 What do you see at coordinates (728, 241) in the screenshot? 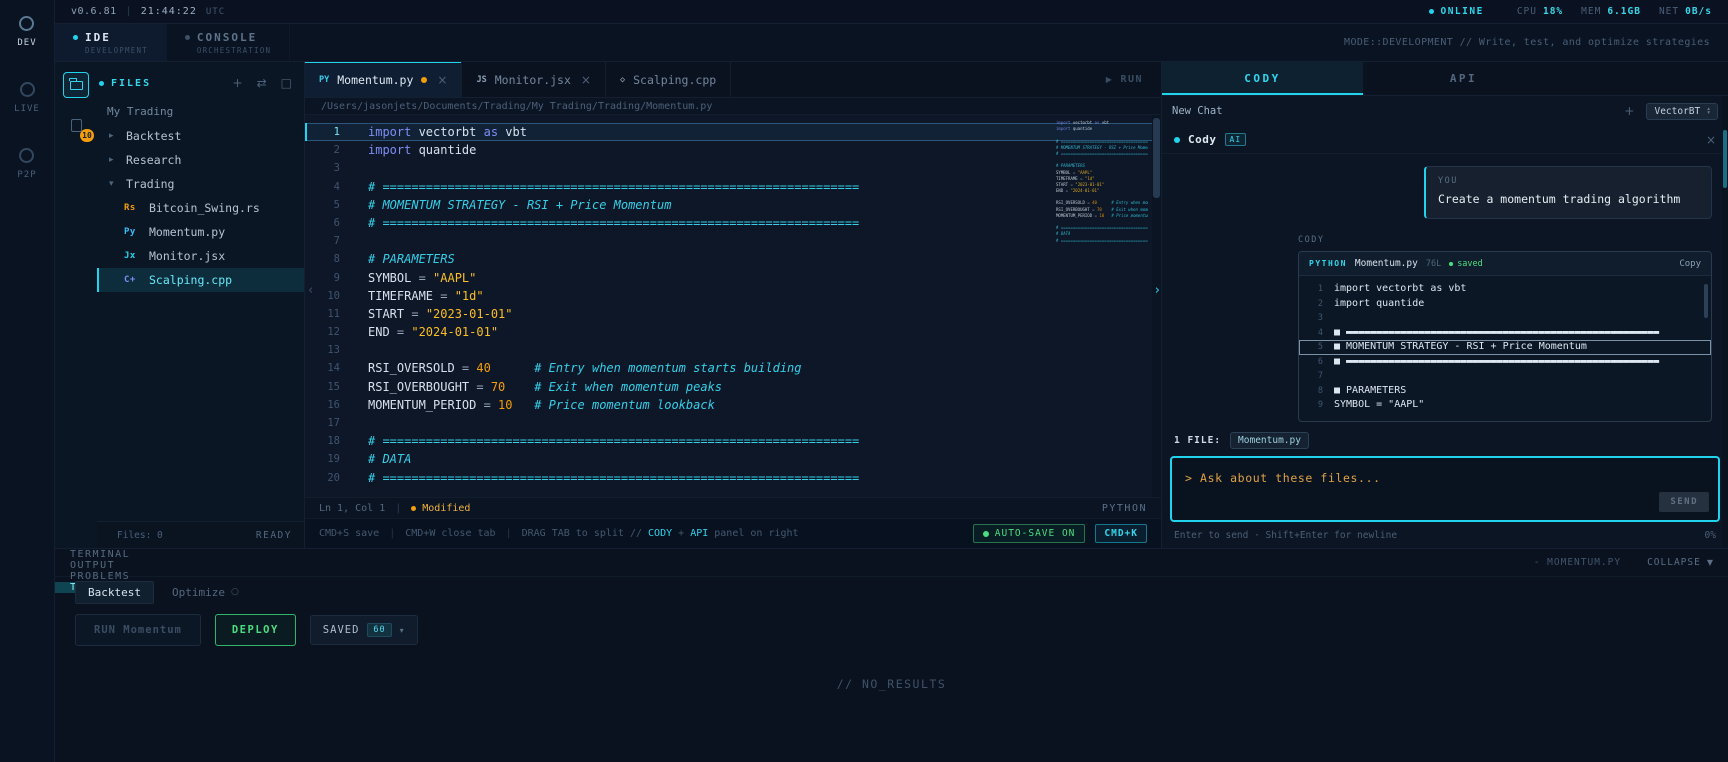
I see `code-line-7: 7` at bounding box center [728, 241].